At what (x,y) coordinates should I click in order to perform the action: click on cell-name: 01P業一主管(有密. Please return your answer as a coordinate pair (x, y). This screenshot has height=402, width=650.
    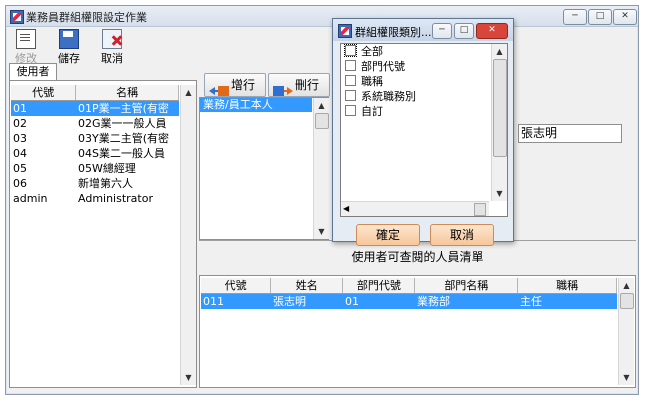
    Looking at the image, I should click on (127, 108).